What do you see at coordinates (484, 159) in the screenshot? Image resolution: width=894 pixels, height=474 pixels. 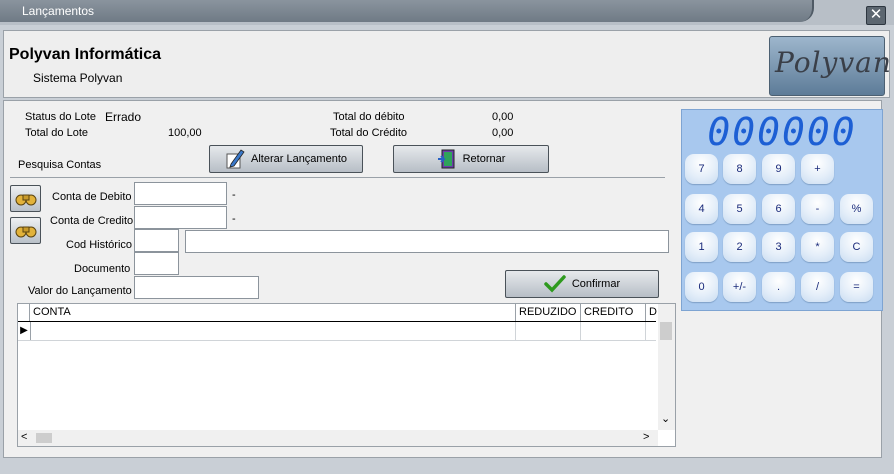 I see `retornar-label: Retornar` at bounding box center [484, 159].